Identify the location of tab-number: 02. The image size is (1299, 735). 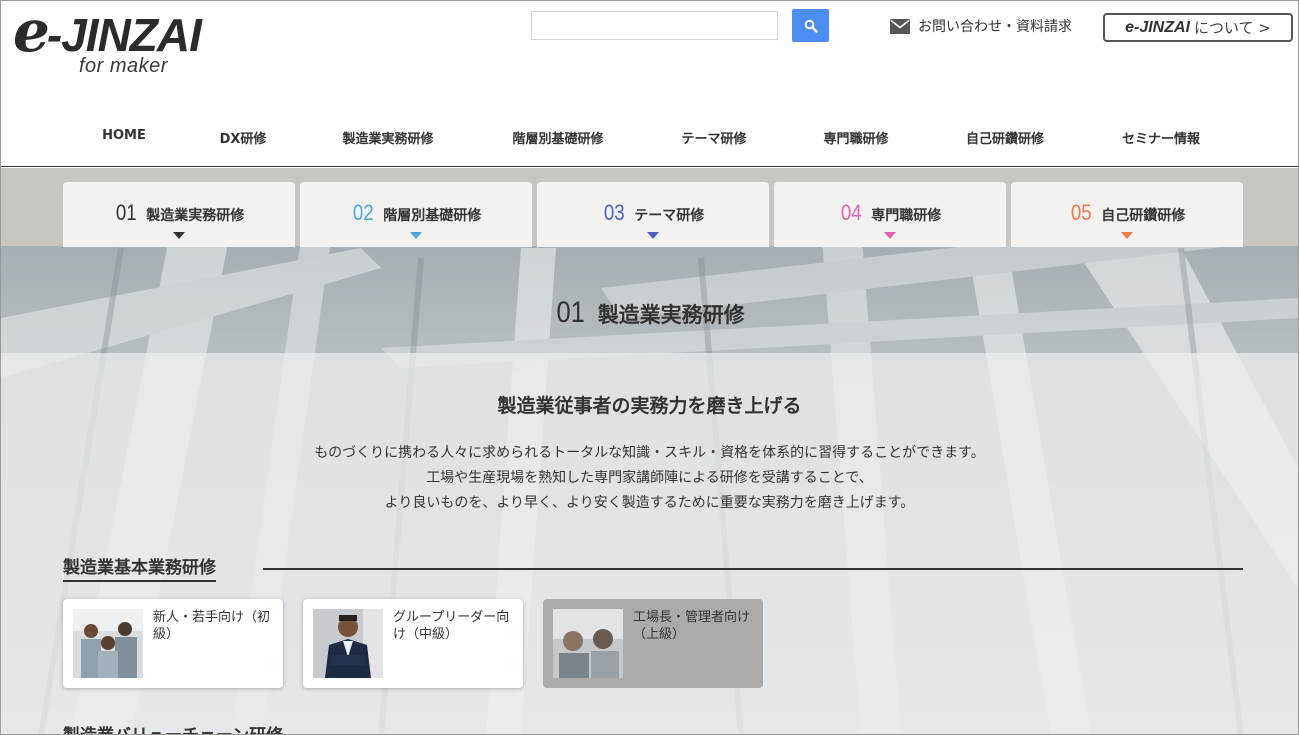
(363, 212).